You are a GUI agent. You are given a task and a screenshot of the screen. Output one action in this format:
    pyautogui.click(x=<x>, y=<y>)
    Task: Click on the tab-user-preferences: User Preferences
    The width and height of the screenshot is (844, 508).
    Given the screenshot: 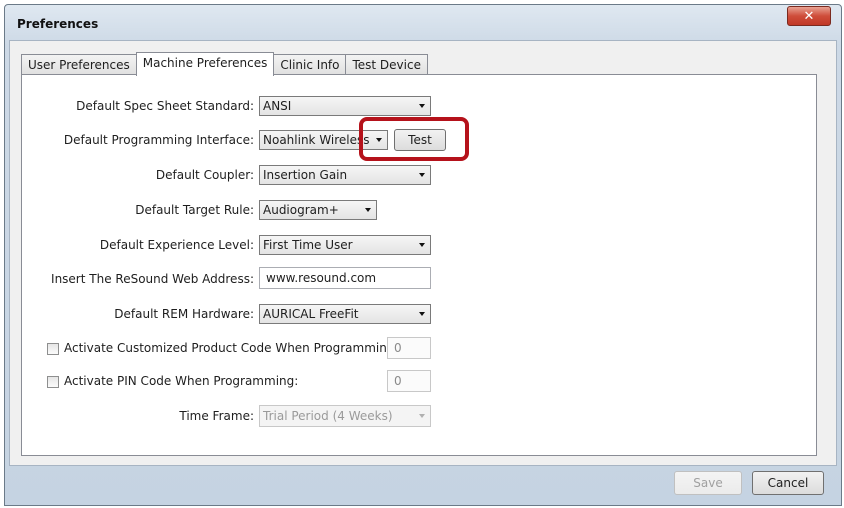 What is the action you would take?
    pyautogui.click(x=79, y=64)
    